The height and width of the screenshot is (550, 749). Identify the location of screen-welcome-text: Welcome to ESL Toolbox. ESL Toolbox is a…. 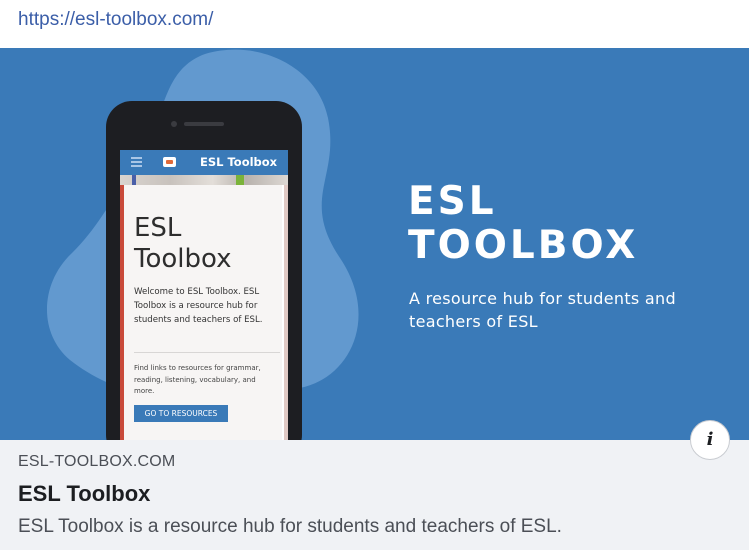
(198, 306).